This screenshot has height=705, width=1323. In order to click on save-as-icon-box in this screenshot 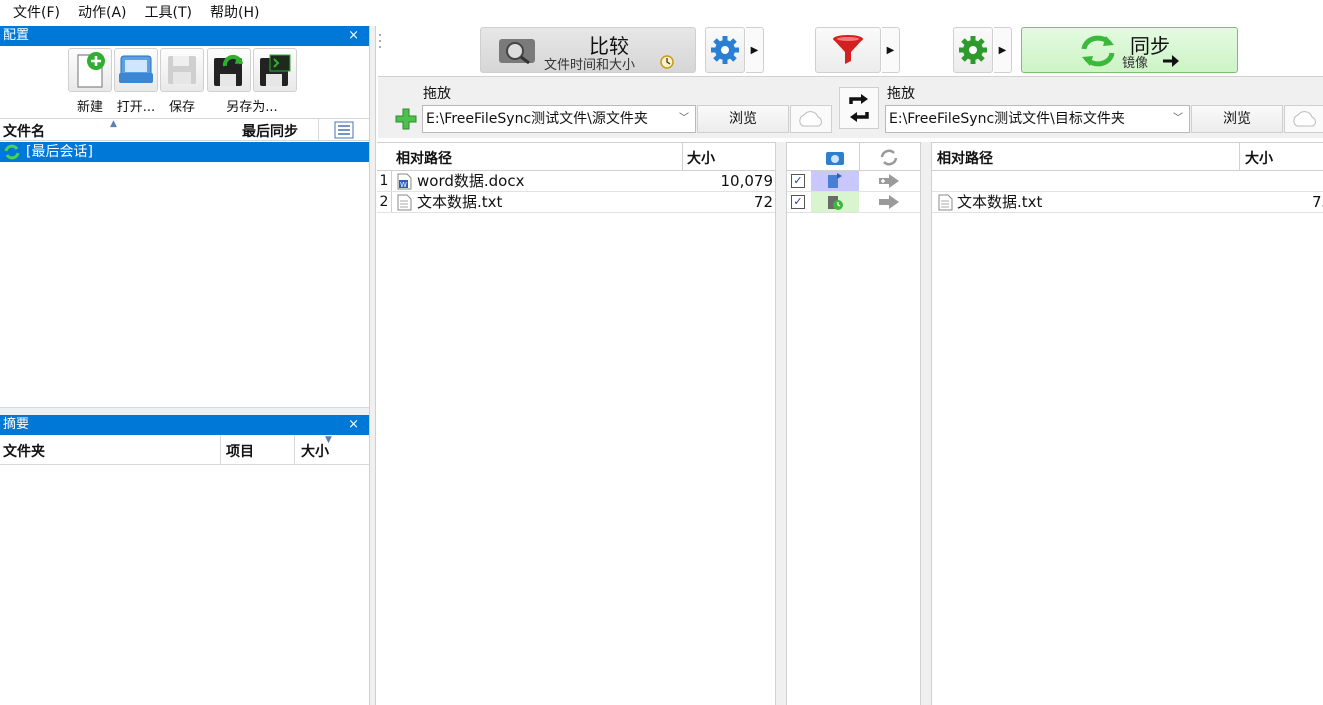, I will do `click(229, 70)`.